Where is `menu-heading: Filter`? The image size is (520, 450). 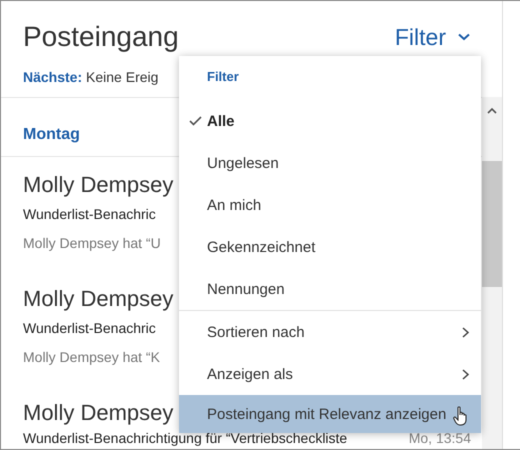
menu-heading: Filter is located at coordinates (223, 77).